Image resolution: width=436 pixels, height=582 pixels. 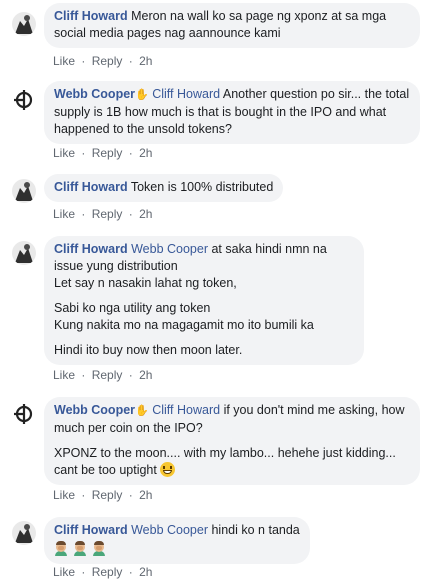 I want to click on comment-text: Token is 100% distributed, so click(x=202, y=187).